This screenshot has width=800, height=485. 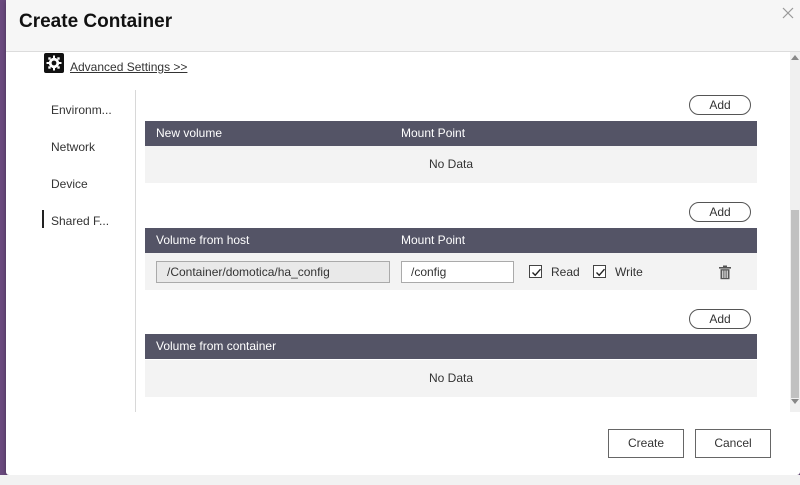 I want to click on gear-icon, so click(x=54, y=63).